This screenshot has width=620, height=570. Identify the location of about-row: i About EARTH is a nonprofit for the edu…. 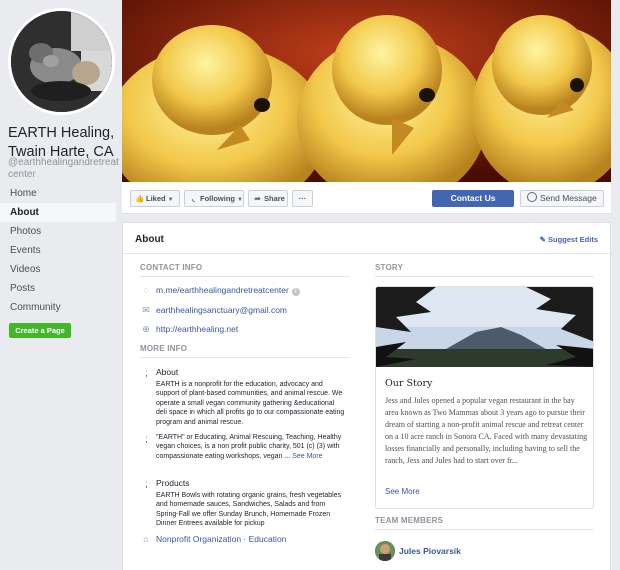
(243, 397).